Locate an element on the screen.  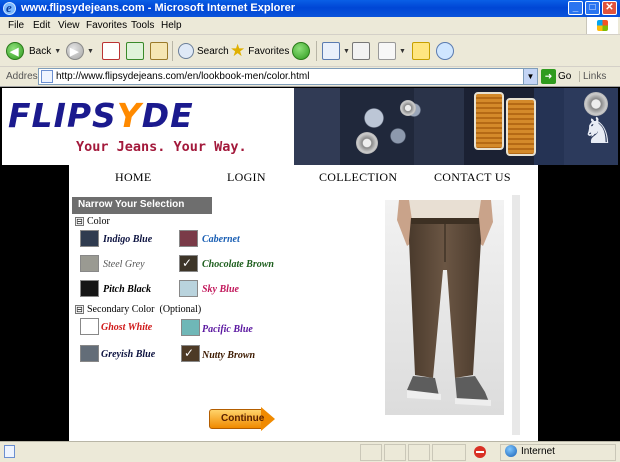
menu-view: View is located at coordinates (69, 25).